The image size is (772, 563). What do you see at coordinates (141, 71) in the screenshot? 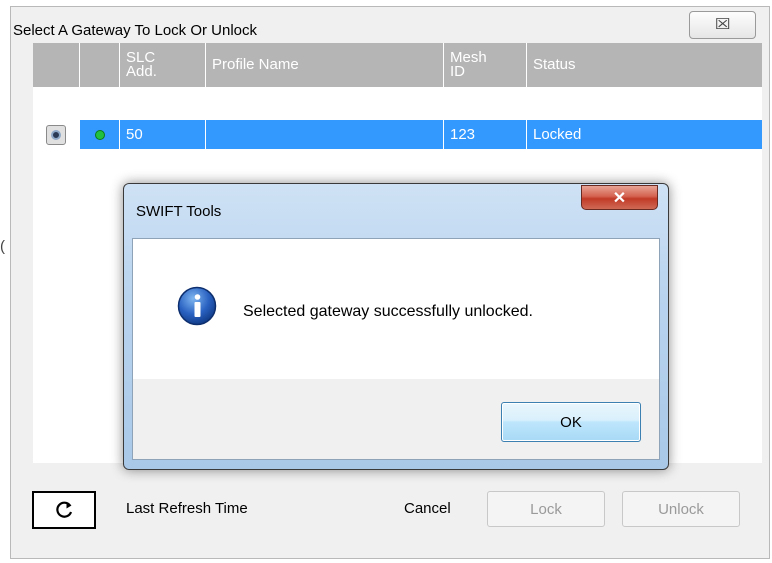
I see `header-slc-add-line2: Add.` at bounding box center [141, 71].